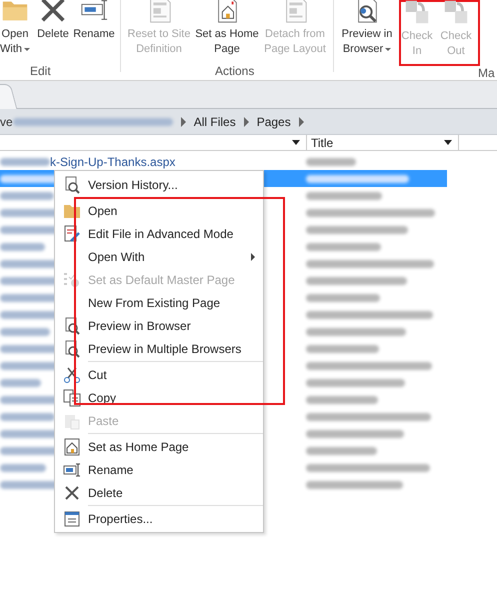 Image resolution: width=497 pixels, height=589 pixels. I want to click on file-name: k-Sign-Up-Thanks.aspx, so click(113, 161).